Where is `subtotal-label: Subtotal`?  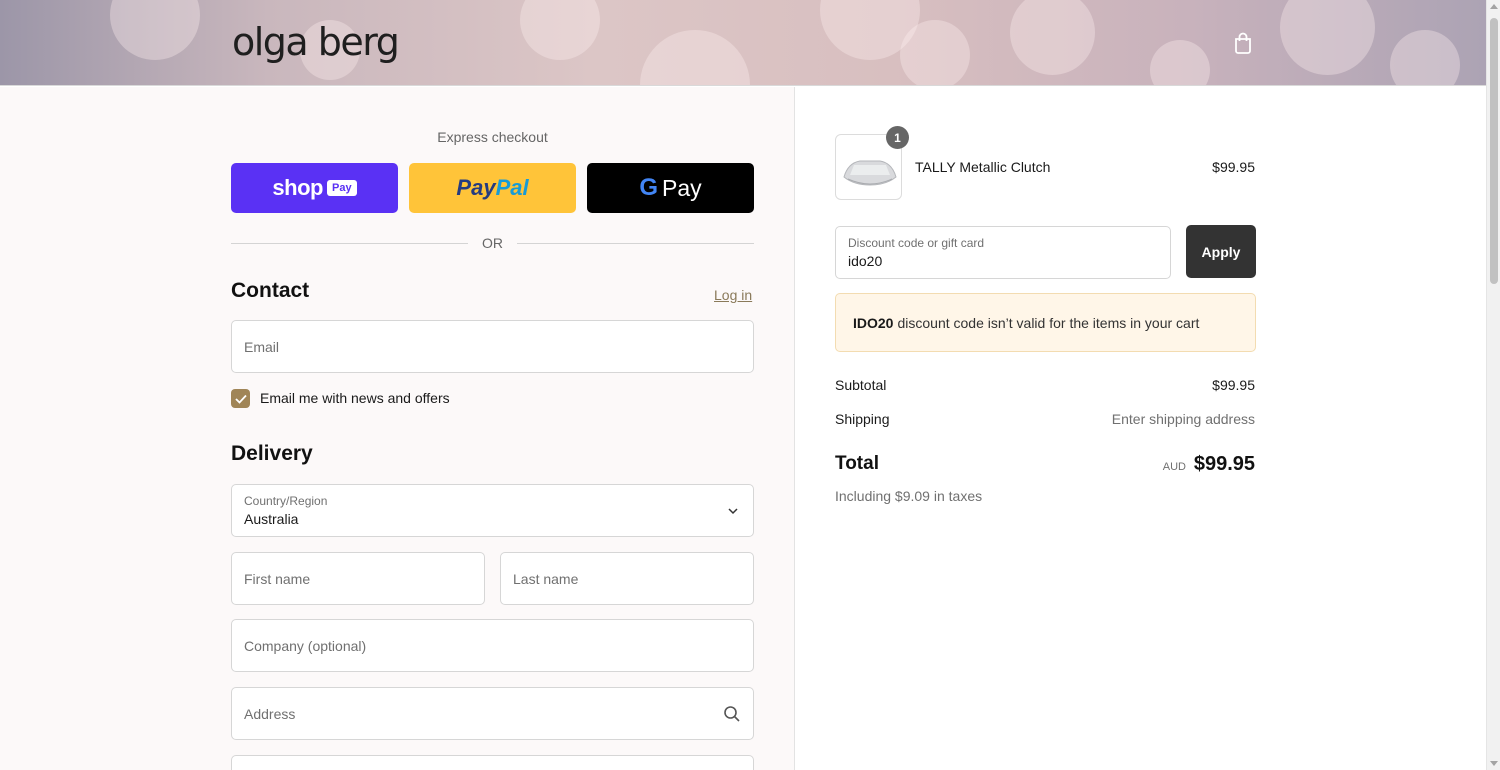
subtotal-label: Subtotal is located at coordinates (861, 385).